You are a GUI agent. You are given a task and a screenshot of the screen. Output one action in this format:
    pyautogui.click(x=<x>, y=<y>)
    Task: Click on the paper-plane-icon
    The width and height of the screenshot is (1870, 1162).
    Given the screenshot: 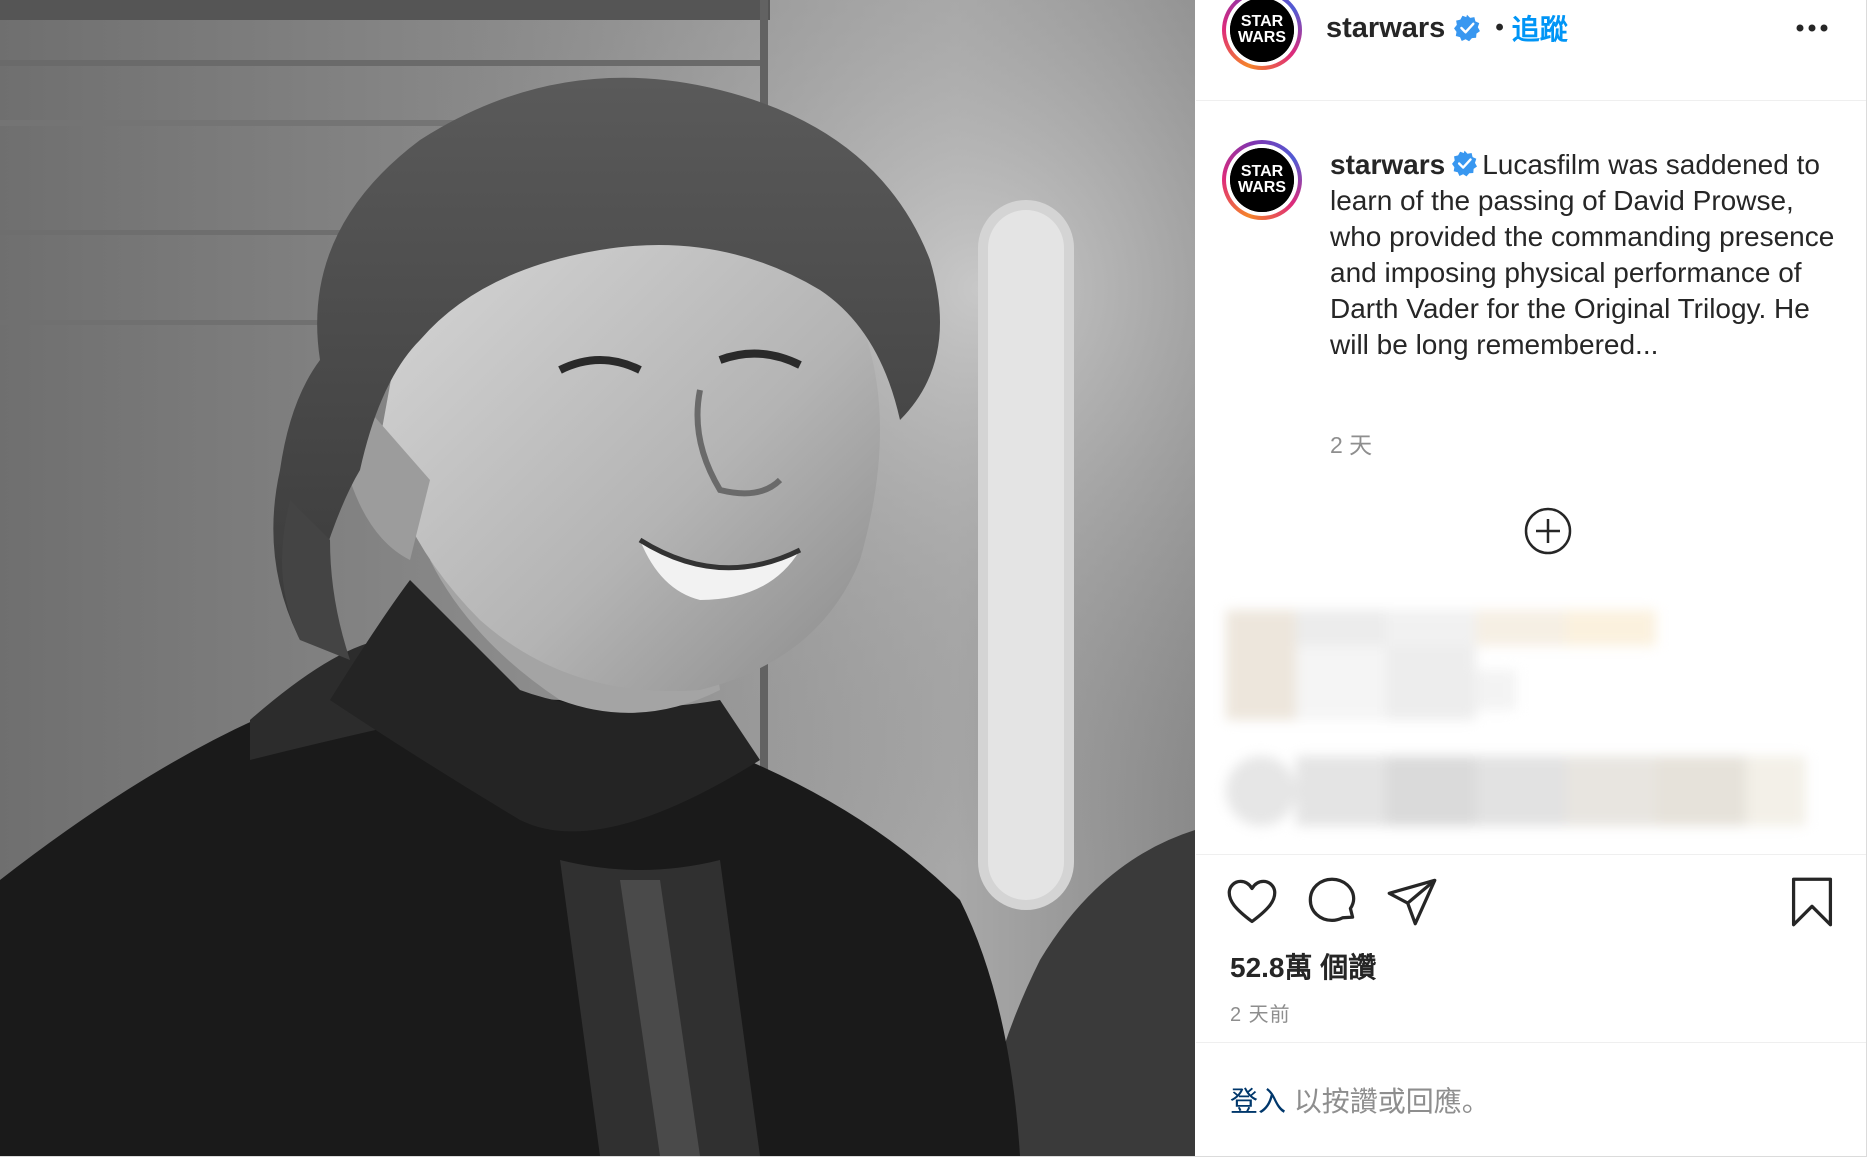 What is the action you would take?
    pyautogui.click(x=1412, y=902)
    